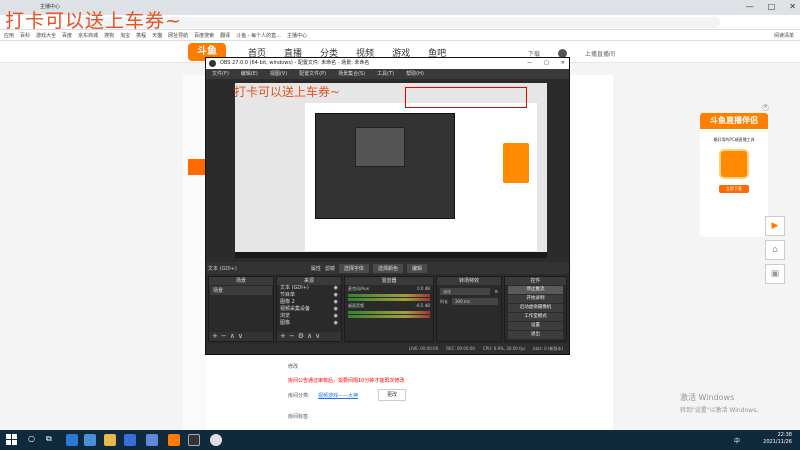 The image size is (800, 450). Describe the element at coordinates (195, 255) in the screenshot. I see `side-menu` at that location.